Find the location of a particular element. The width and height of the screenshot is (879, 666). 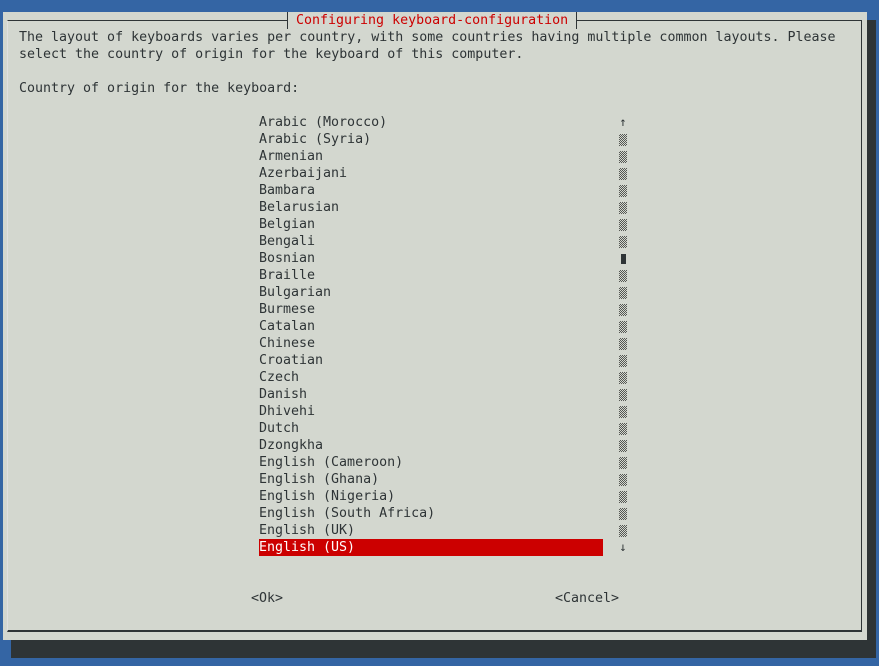

list-item: English (Ghana) is located at coordinates (431, 479).